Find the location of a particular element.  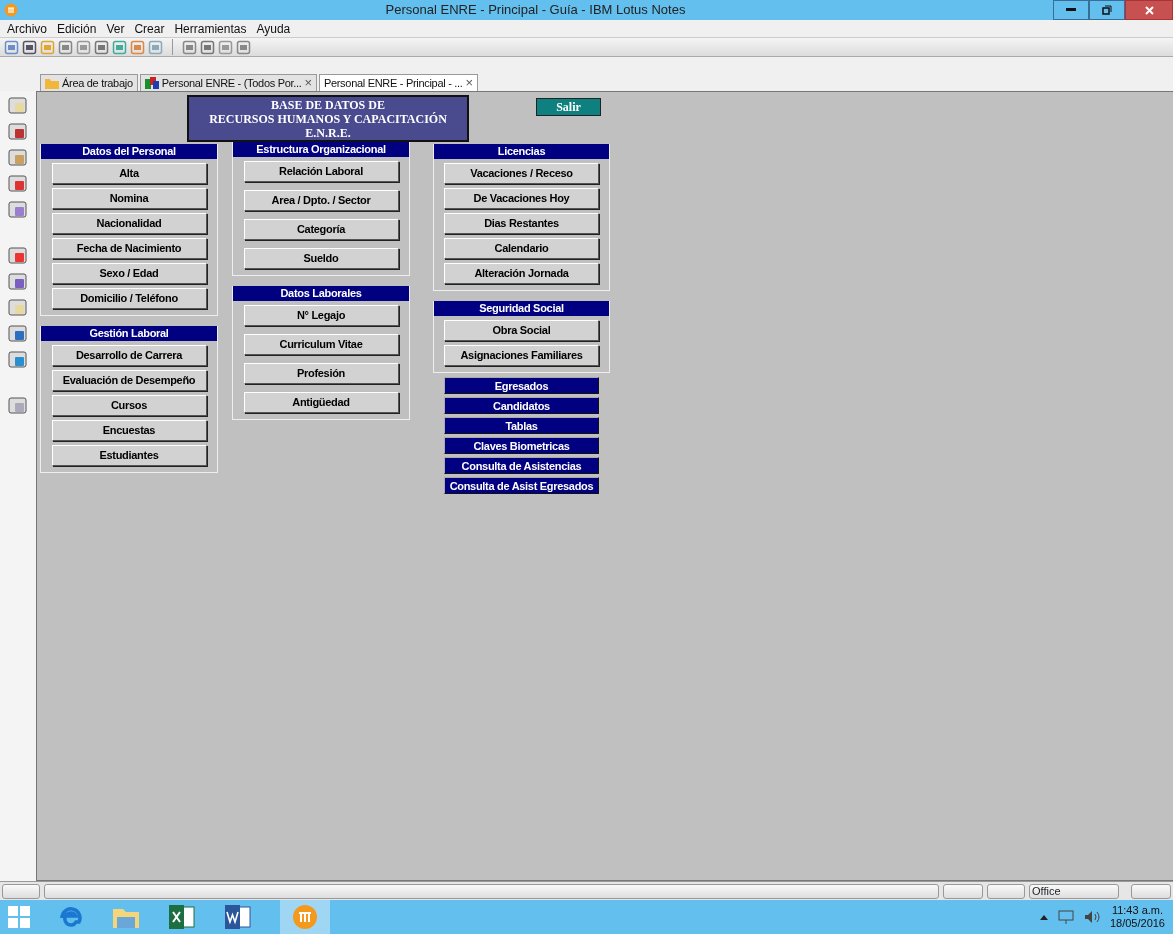

speaker-icon is located at coordinates (1091, 917).